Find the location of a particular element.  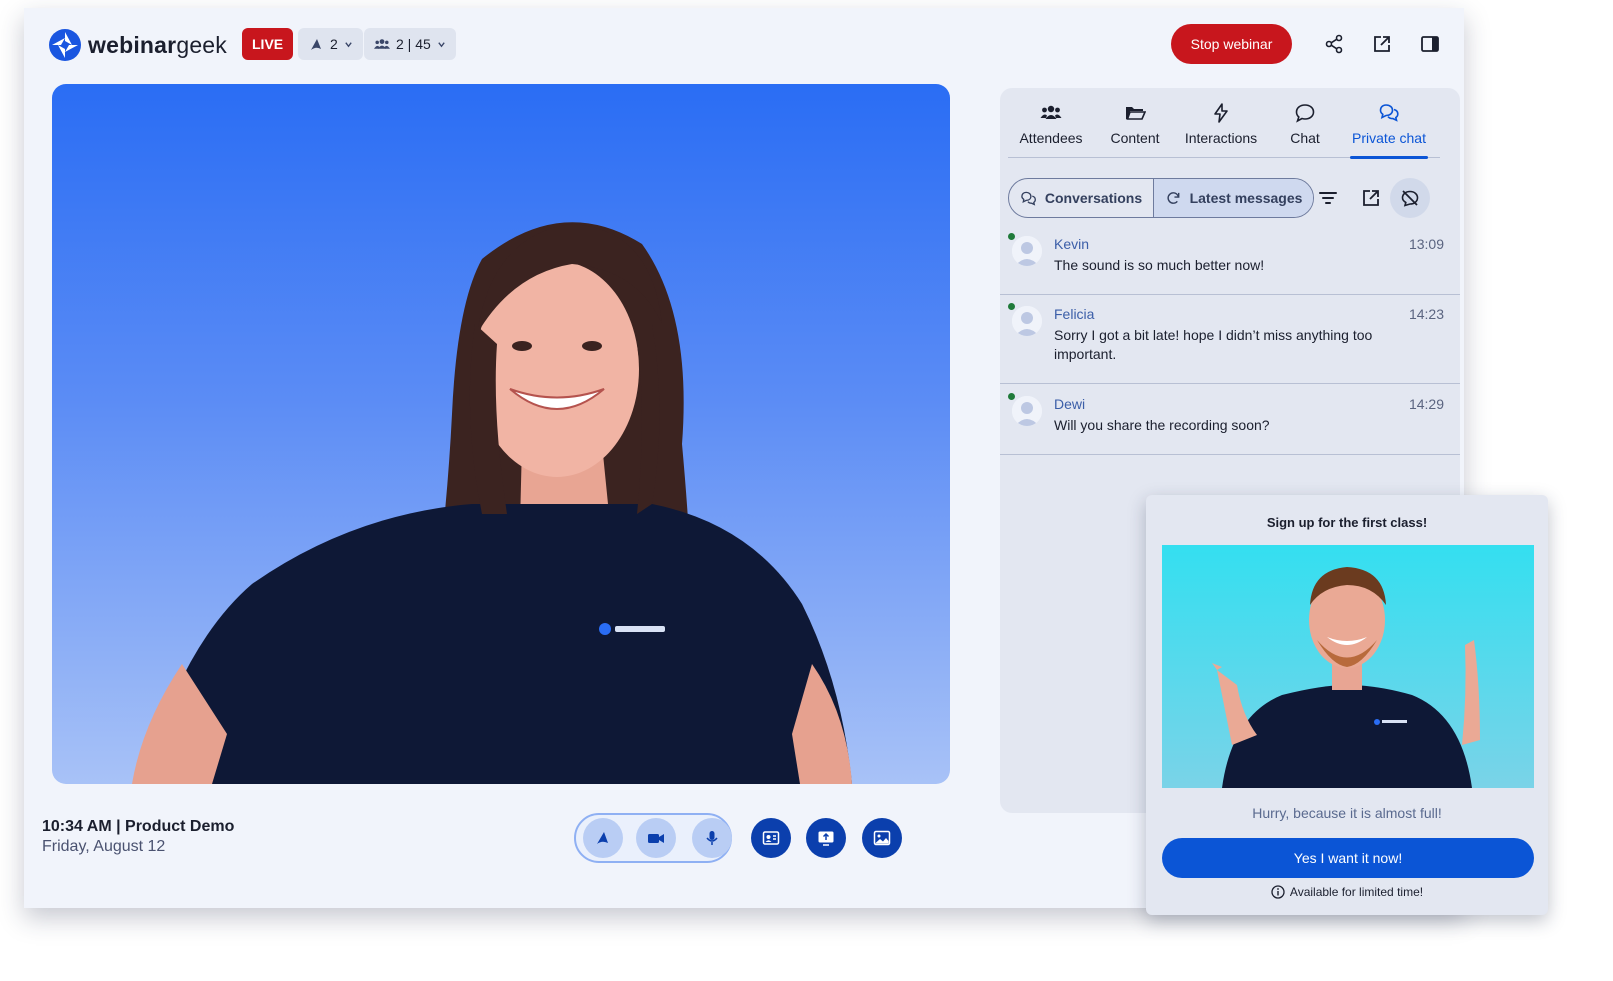

share-button is located at coordinates (1334, 44).